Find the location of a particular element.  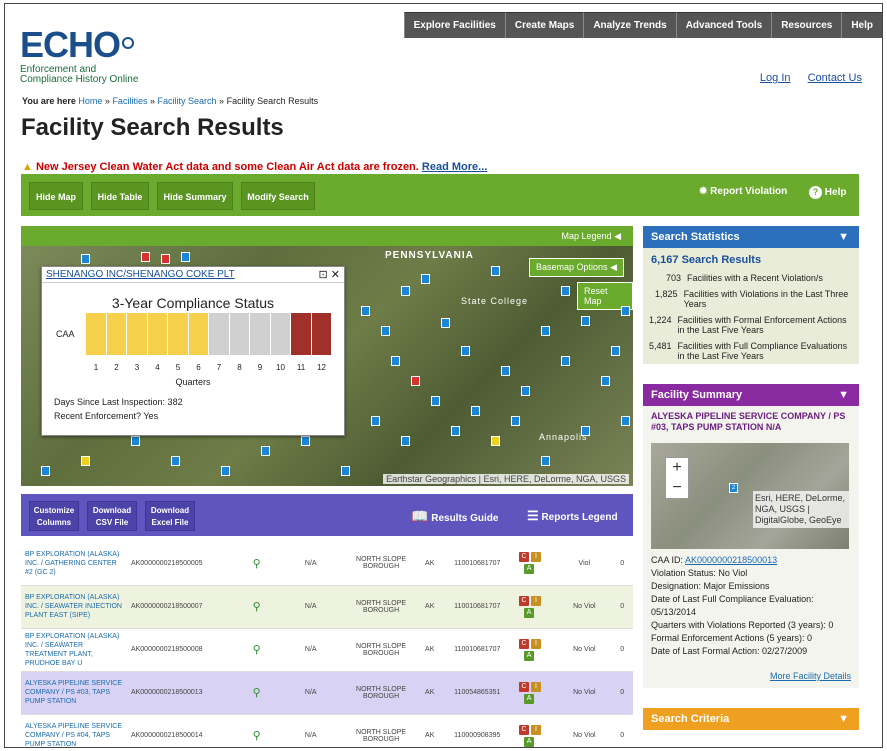

nav-resources: Resources is located at coordinates (806, 25).